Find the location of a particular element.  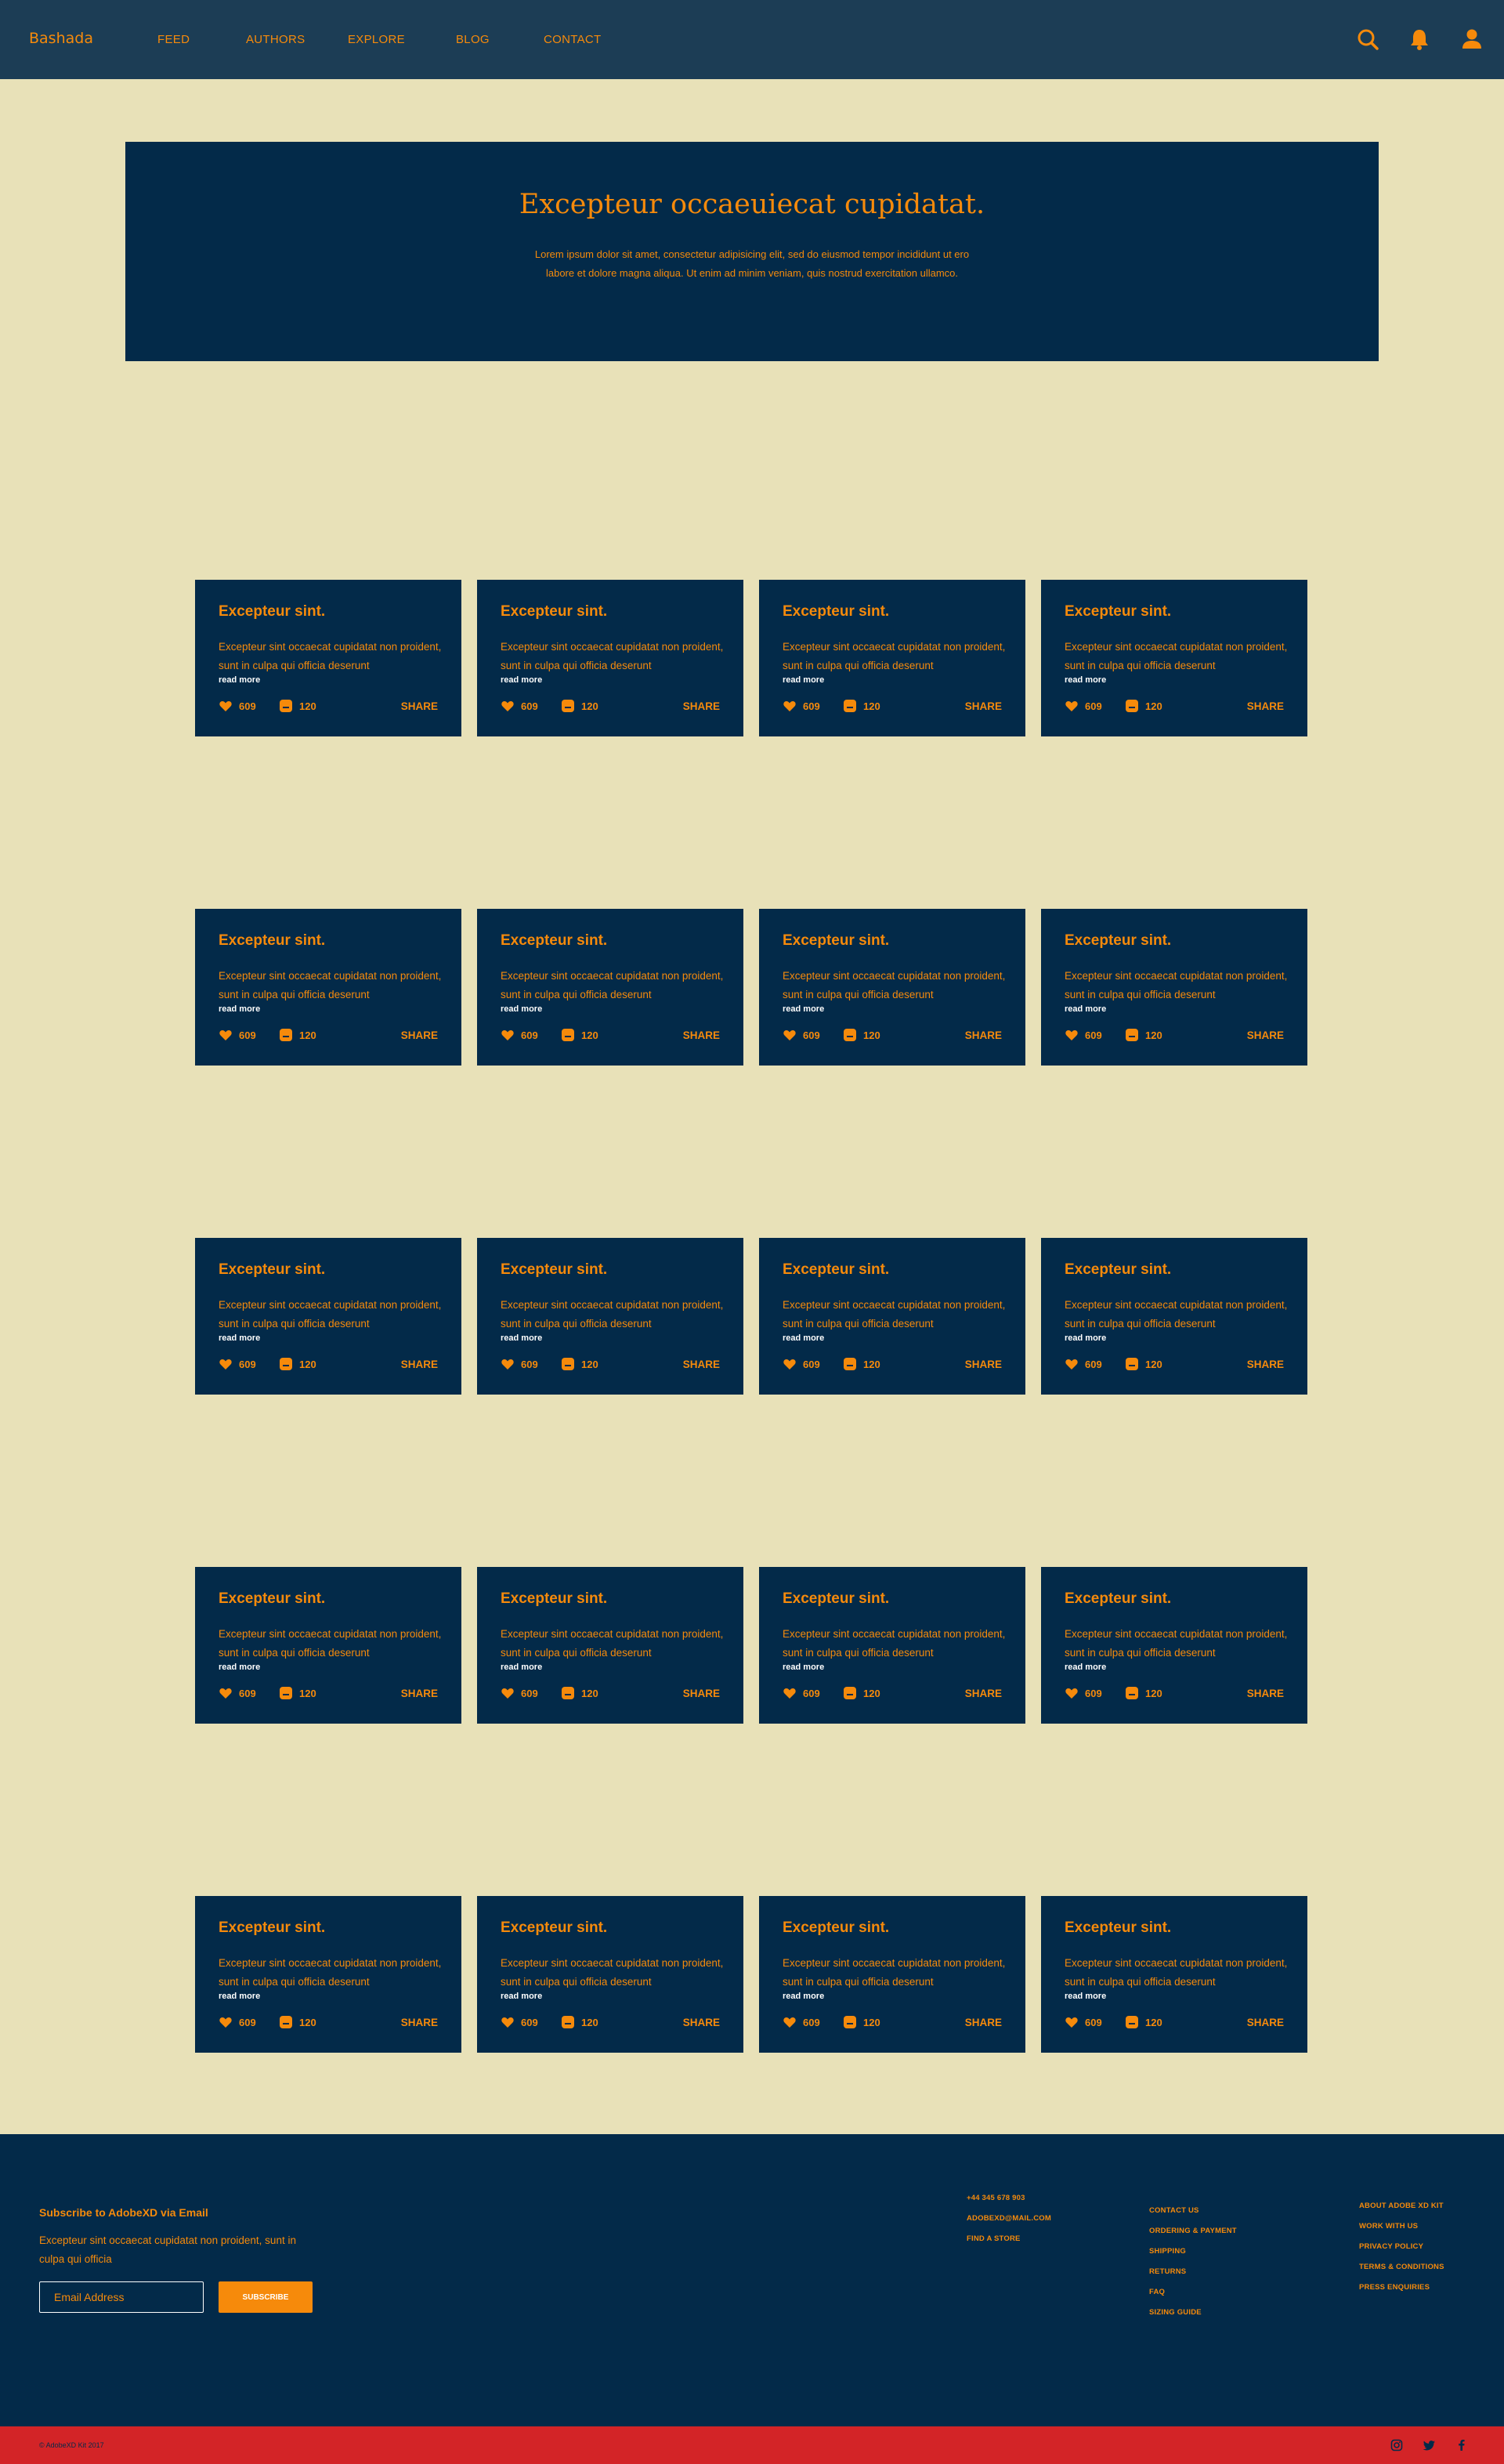

nav-link-blog: BLOG is located at coordinates (473, 39).